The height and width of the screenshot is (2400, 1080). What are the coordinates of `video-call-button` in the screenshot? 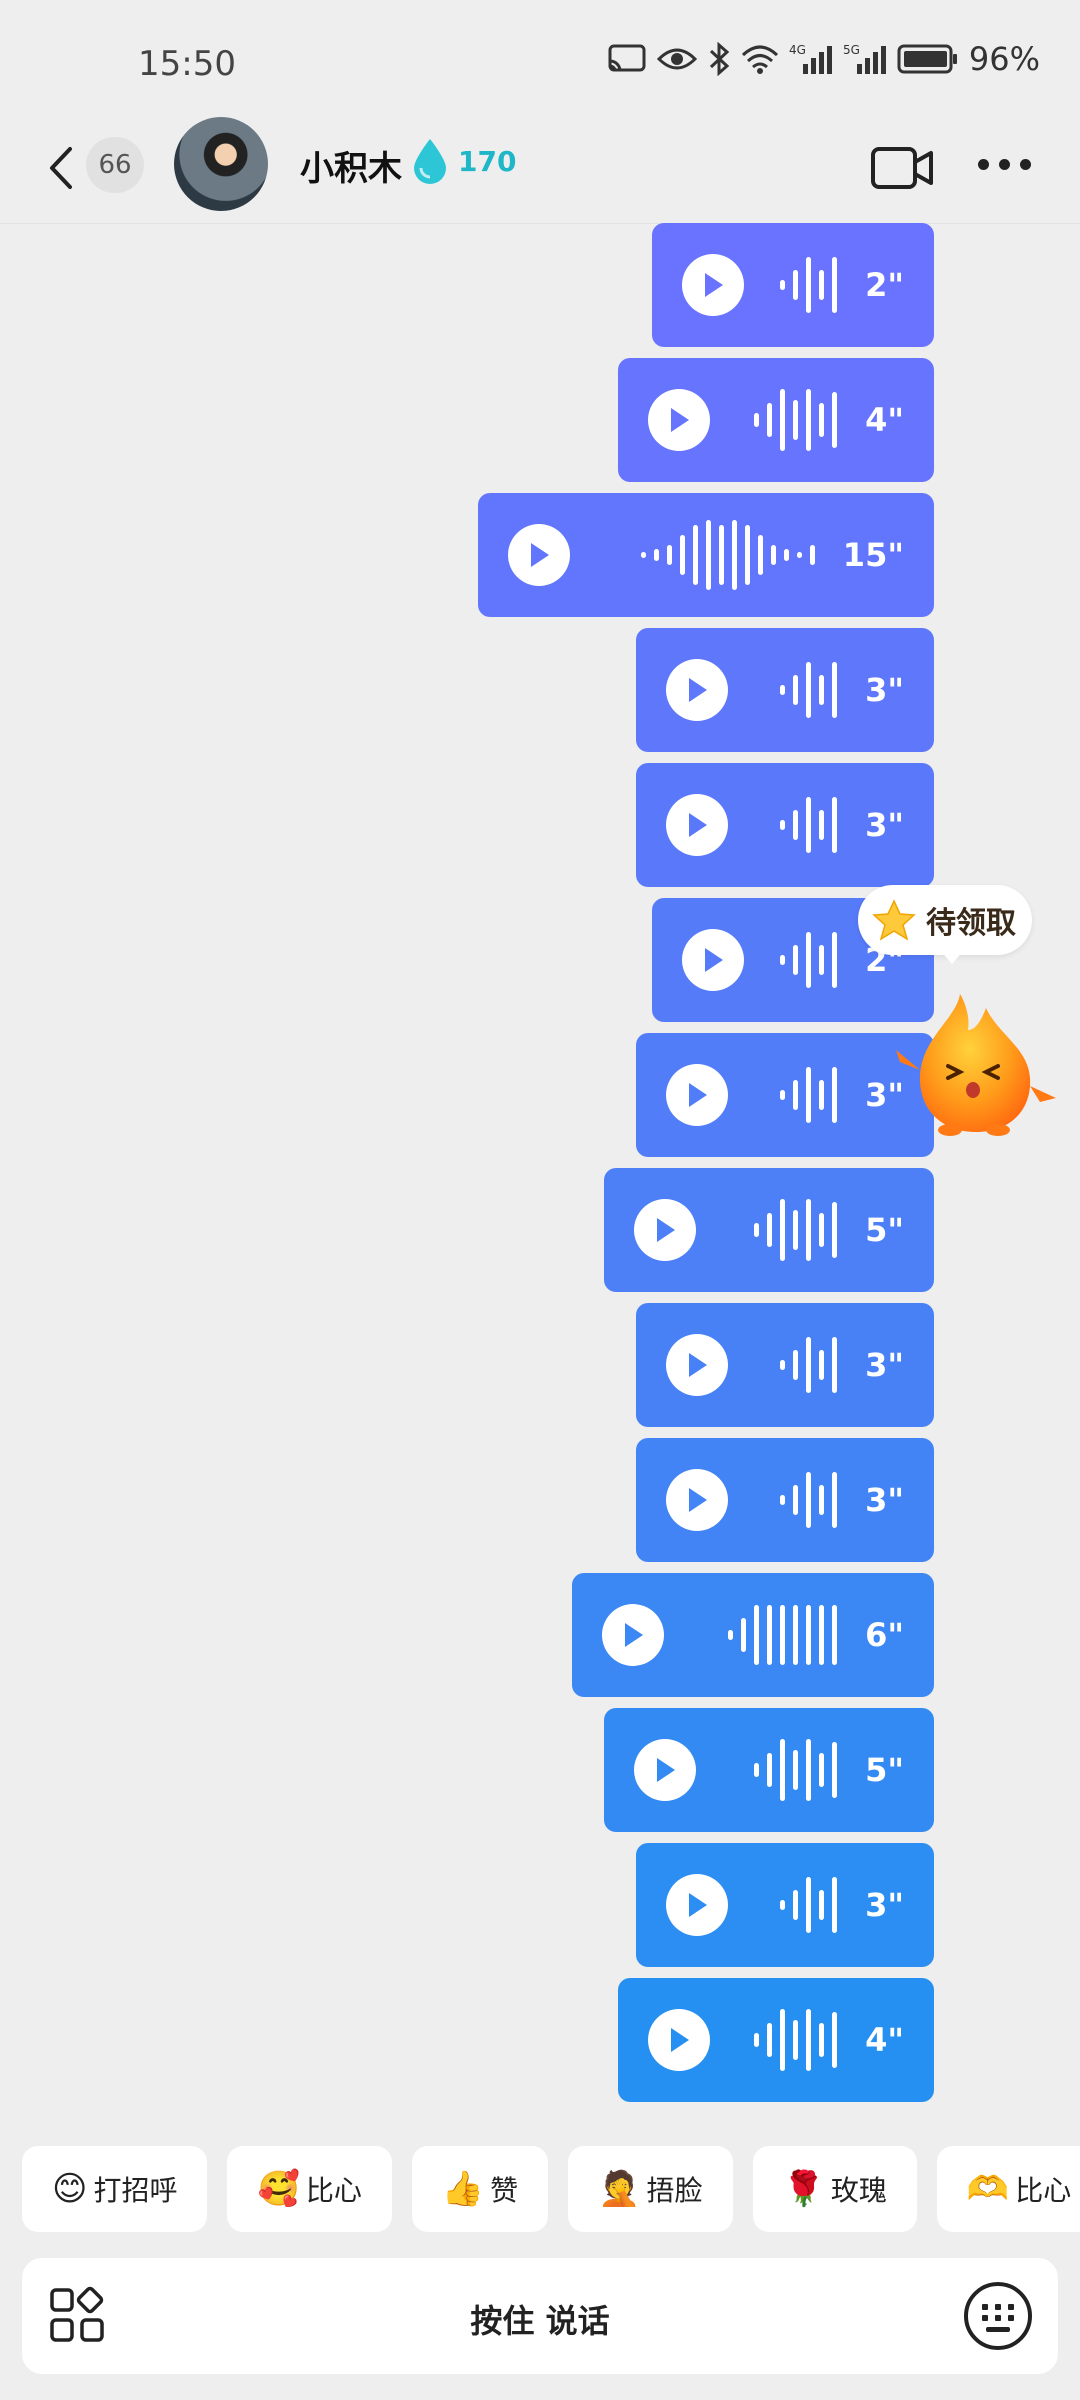 It's located at (902, 170).